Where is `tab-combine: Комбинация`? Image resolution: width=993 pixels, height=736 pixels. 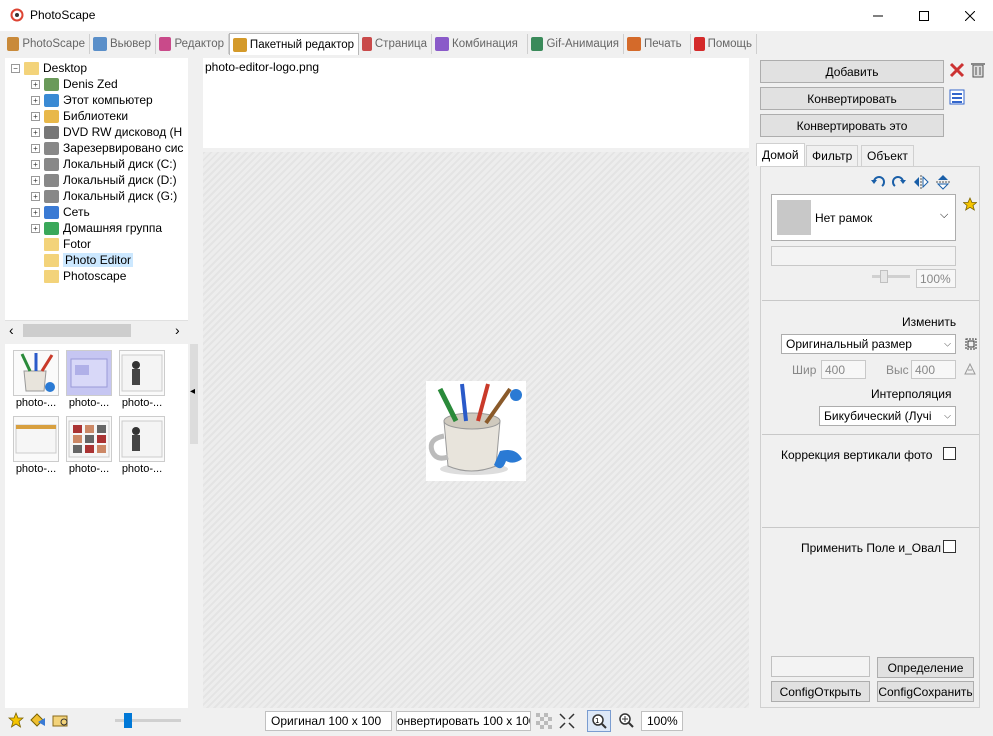
tab-combine: Комбинация is located at coordinates (480, 44).